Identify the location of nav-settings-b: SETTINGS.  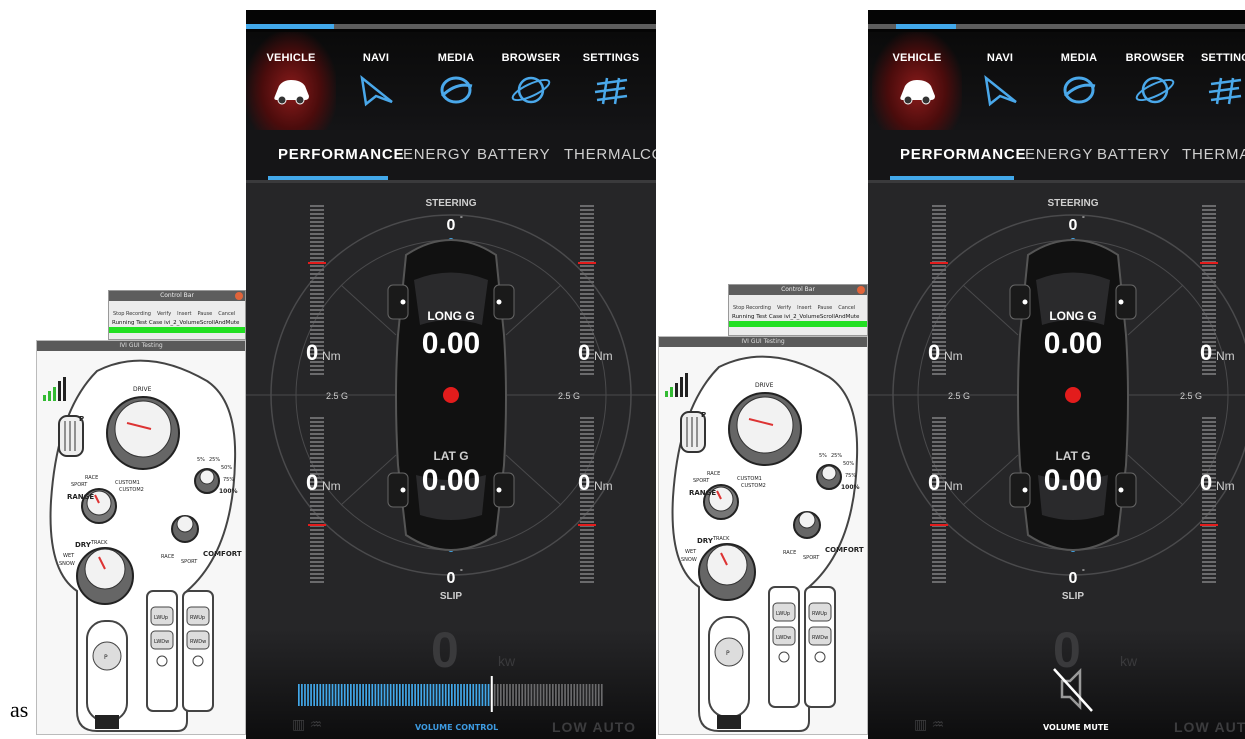
(1214, 81).